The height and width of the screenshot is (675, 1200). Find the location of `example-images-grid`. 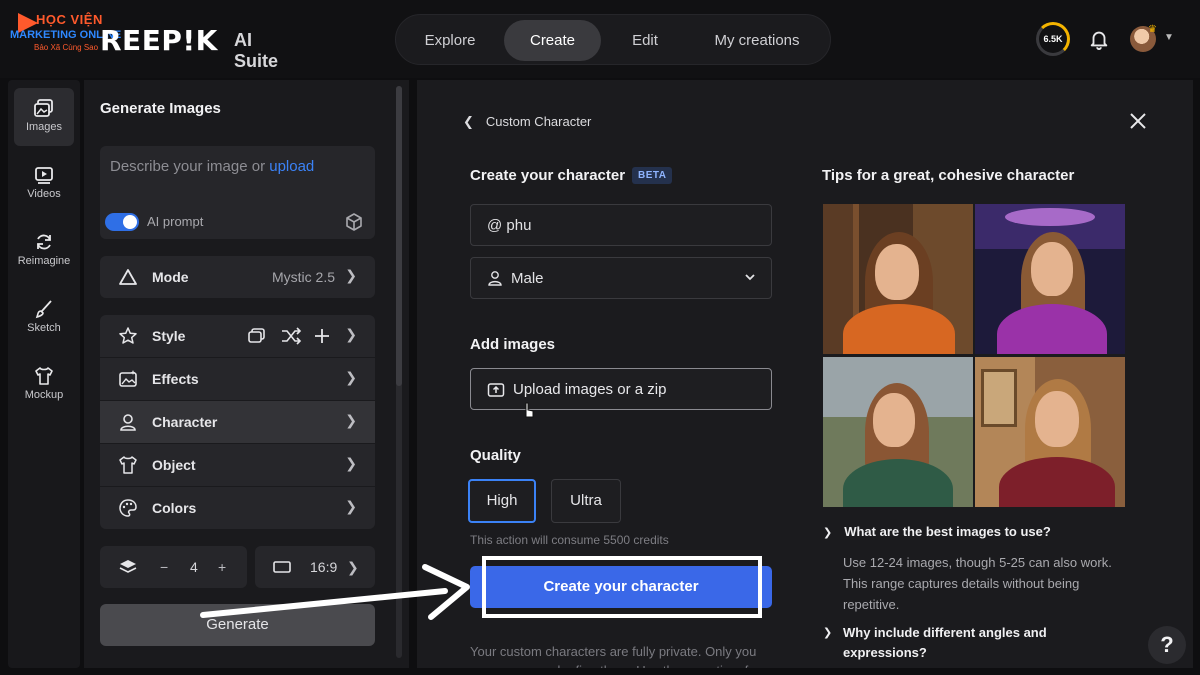

example-images-grid is located at coordinates (974, 355).